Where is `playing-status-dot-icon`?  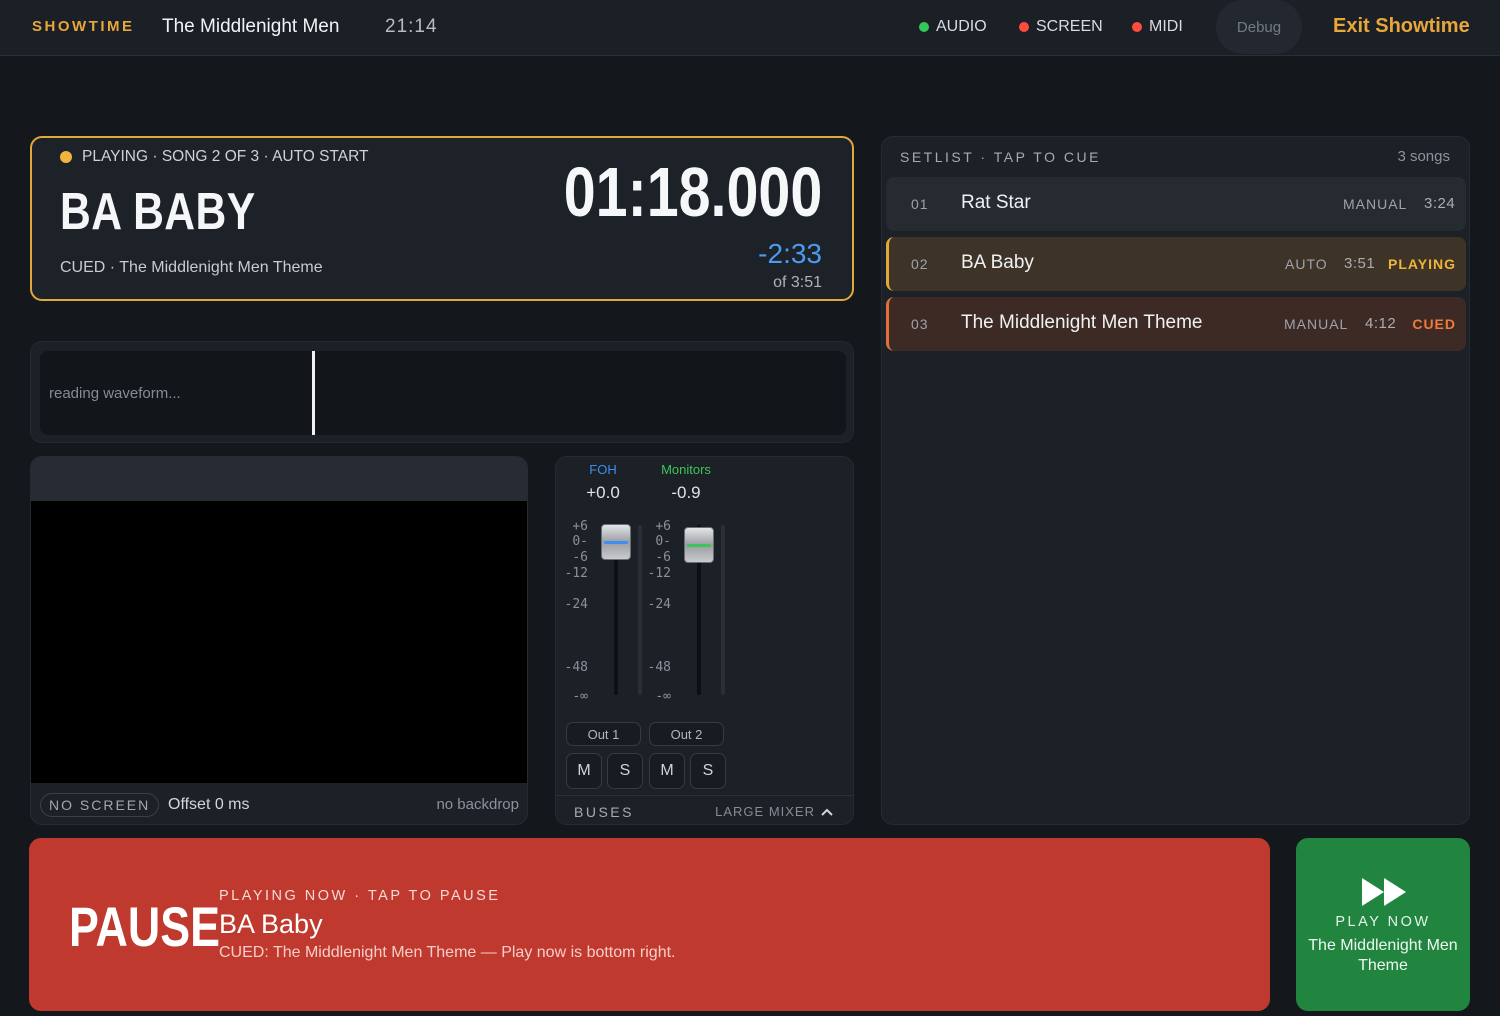 playing-status-dot-icon is located at coordinates (66, 157).